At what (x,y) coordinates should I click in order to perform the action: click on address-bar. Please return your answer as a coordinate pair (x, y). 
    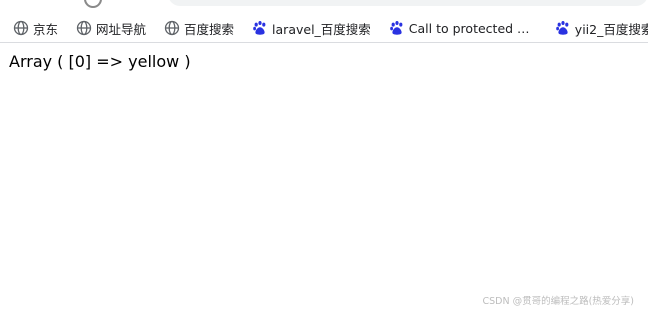
    Looking at the image, I should click on (408, 3).